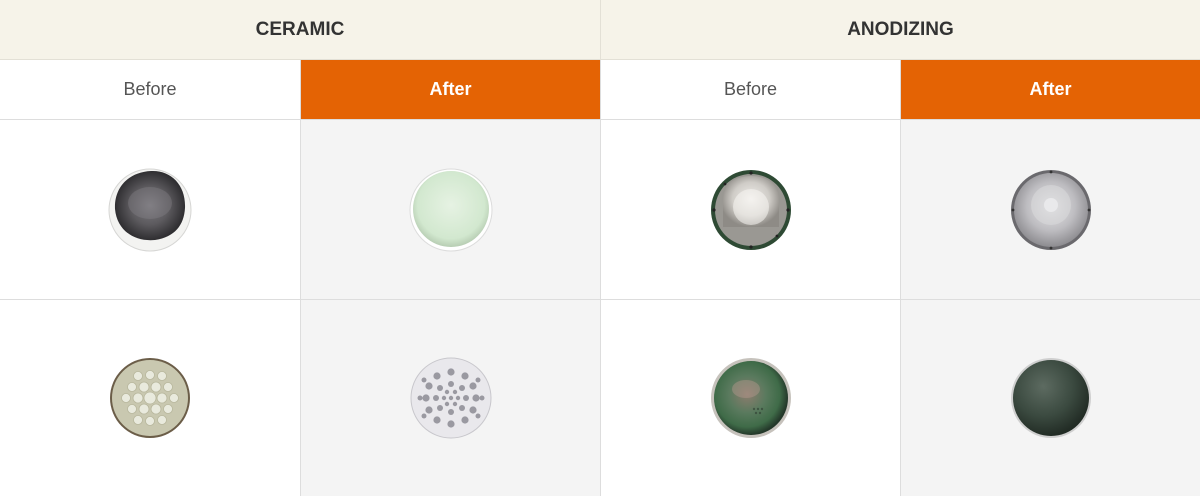 Image resolution: width=1200 pixels, height=496 pixels. I want to click on anodizing-after-header: After, so click(1050, 89).